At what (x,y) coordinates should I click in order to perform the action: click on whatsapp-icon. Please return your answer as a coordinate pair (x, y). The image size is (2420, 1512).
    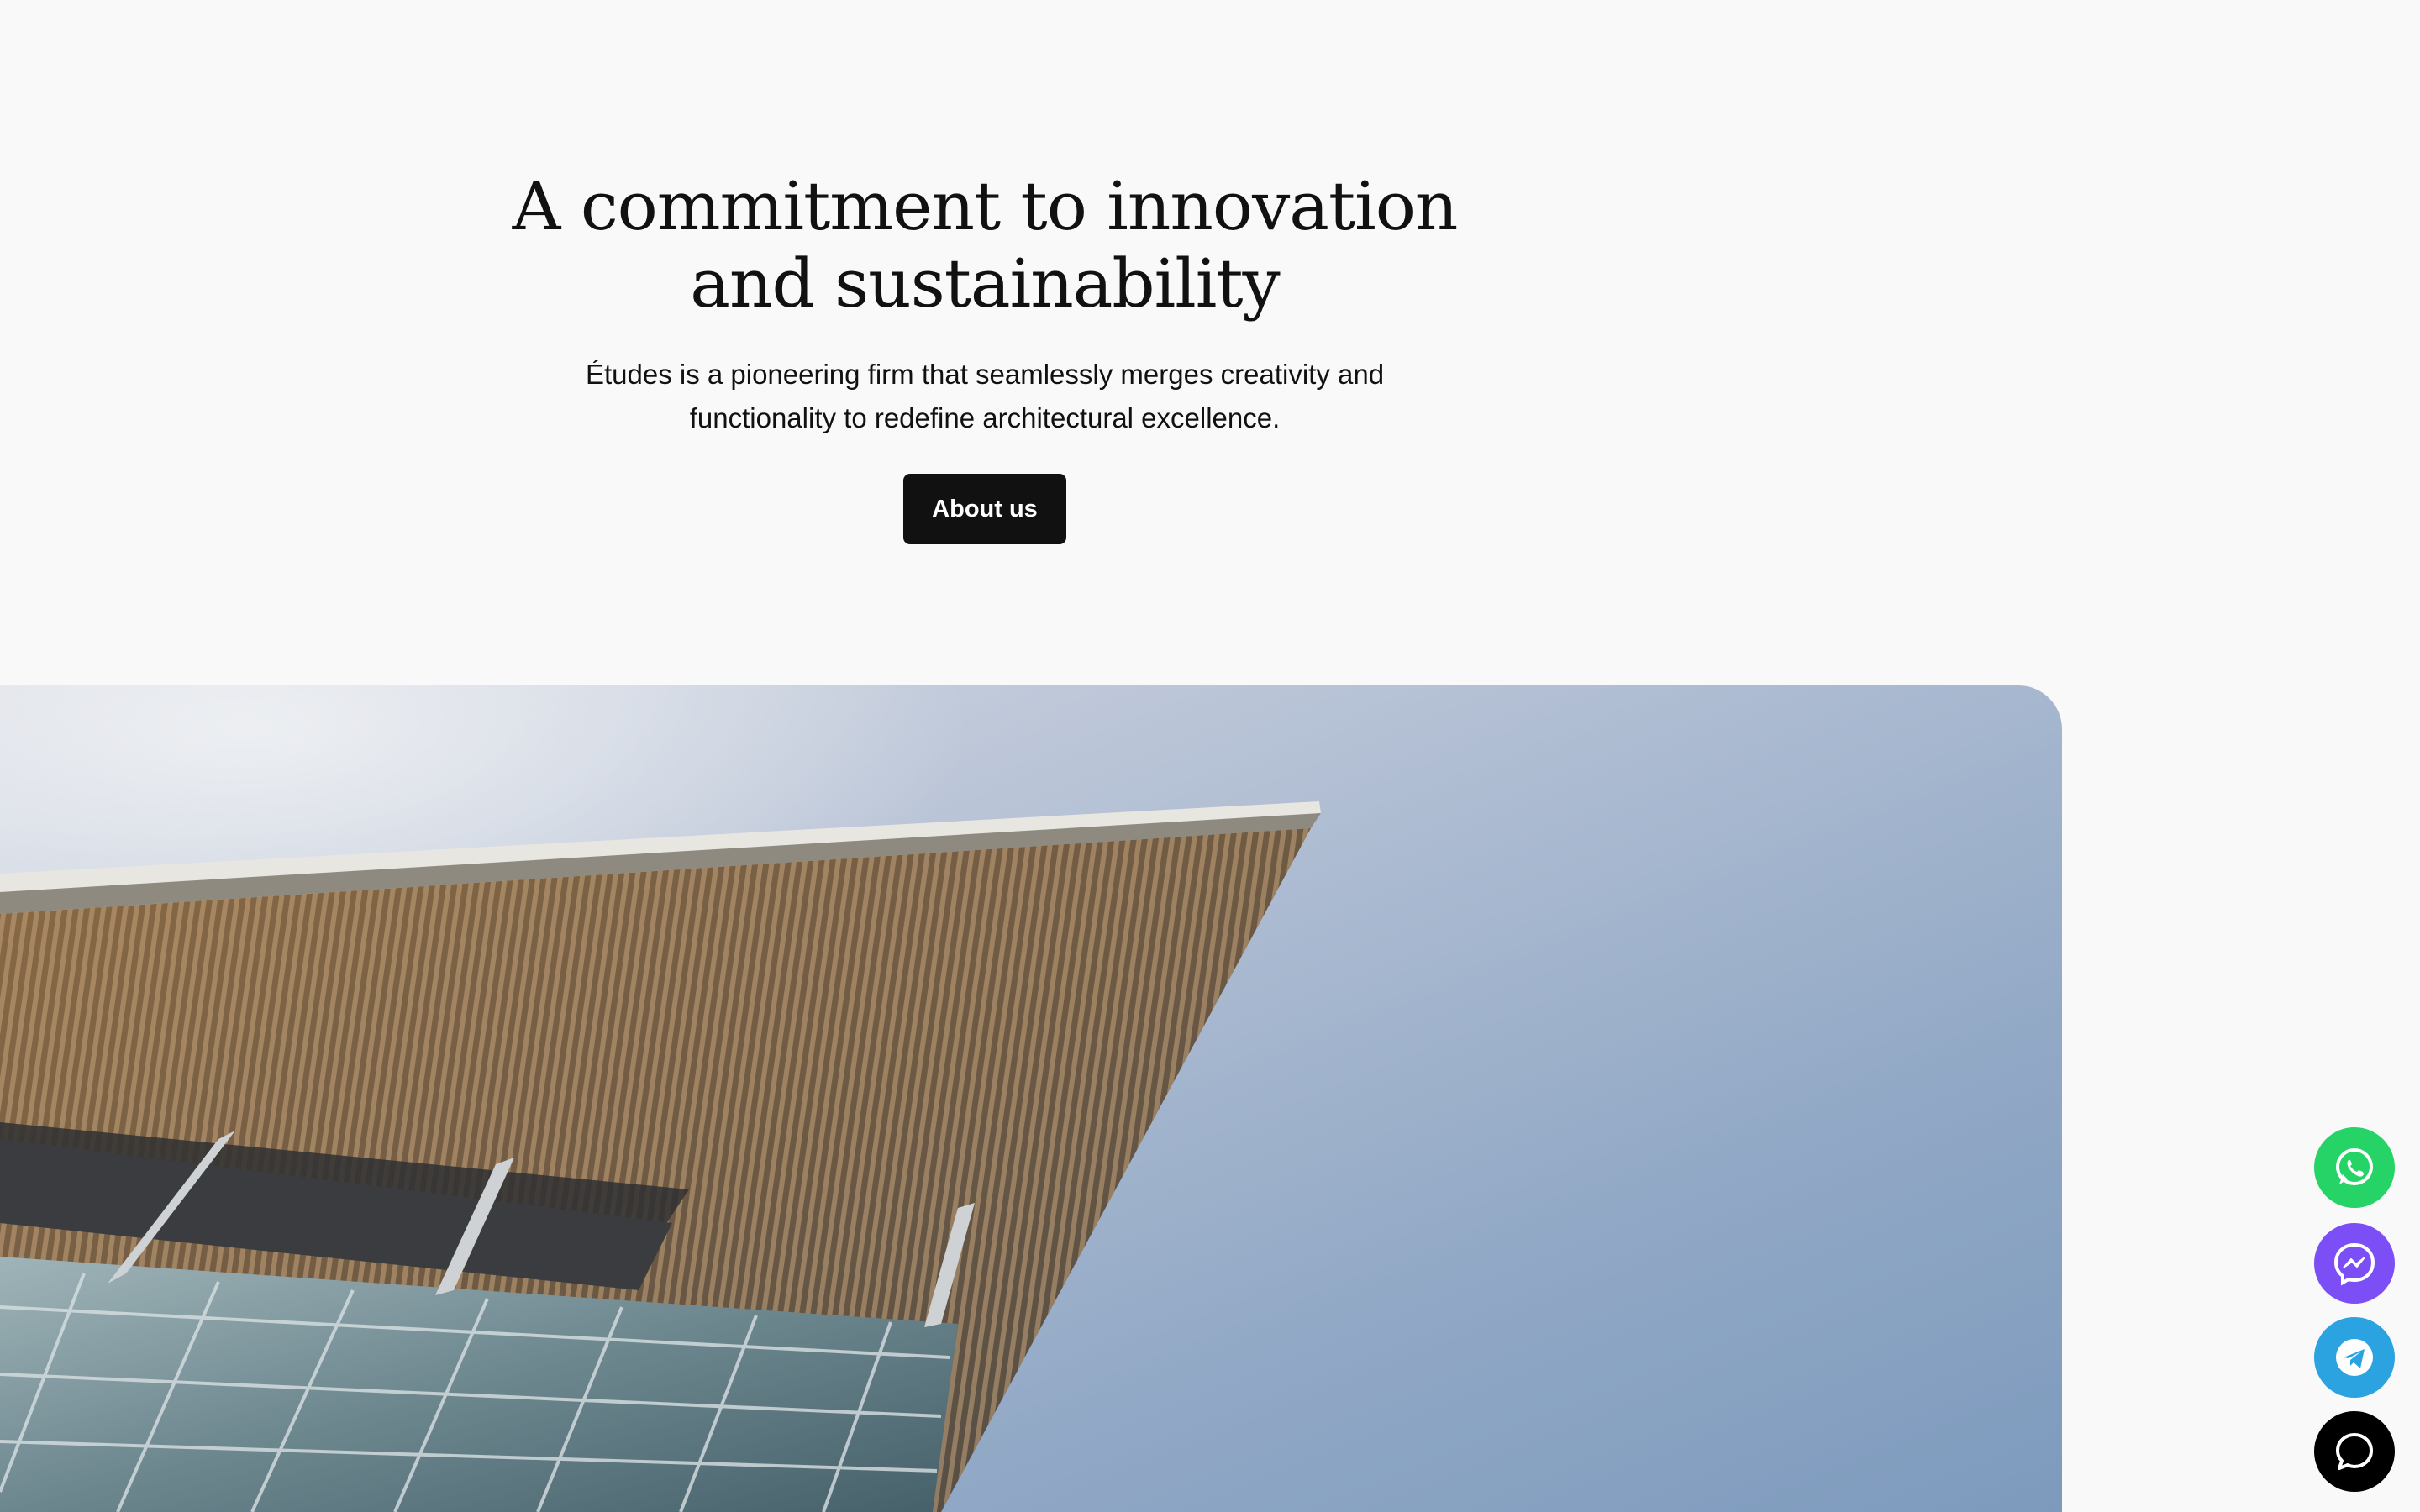
    Looking at the image, I should click on (2354, 1167).